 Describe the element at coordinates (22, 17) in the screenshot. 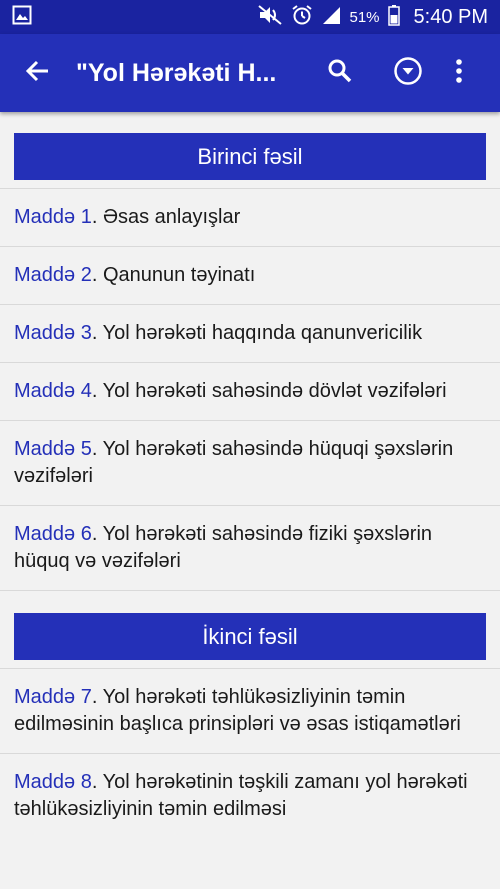

I see `gallery-notification-icon` at that location.